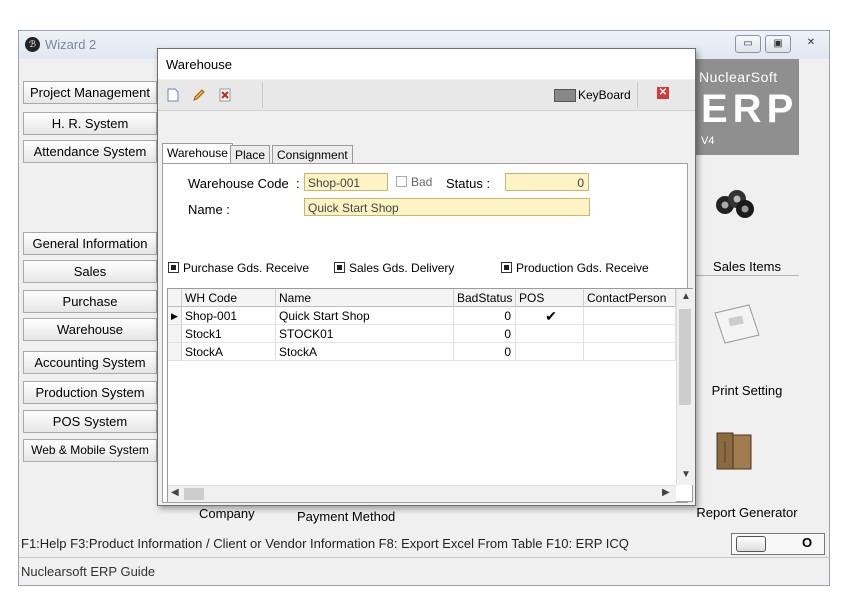  I want to click on print-setting-label: Print Setting, so click(747, 390).